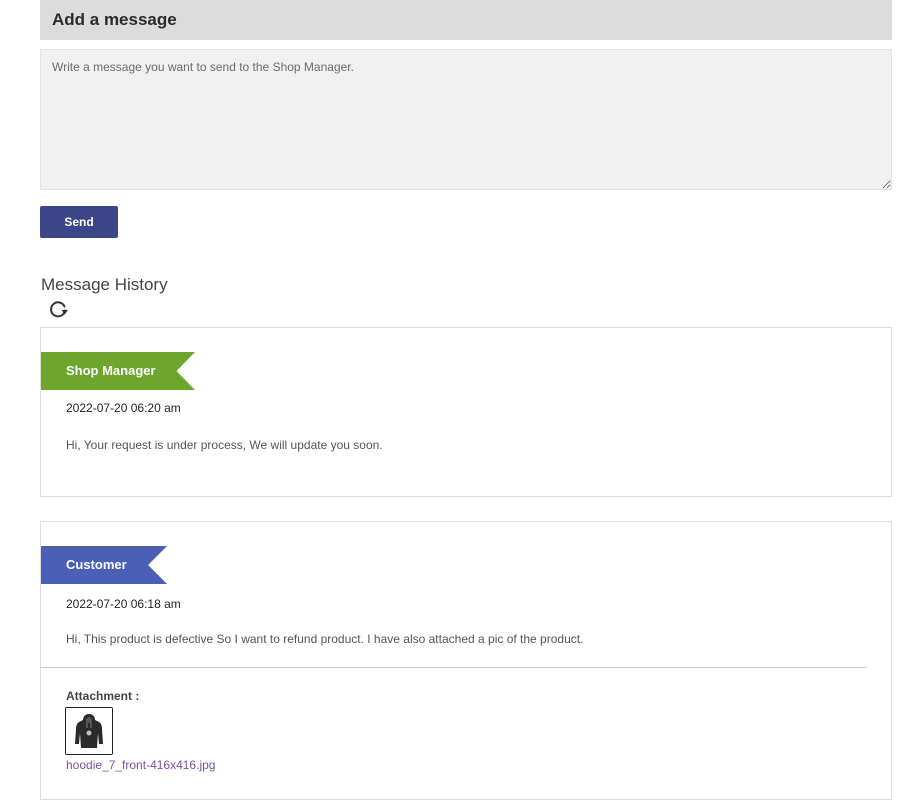 Image resolution: width=919 pixels, height=801 pixels. I want to click on sender-name: Customer, so click(96, 564).